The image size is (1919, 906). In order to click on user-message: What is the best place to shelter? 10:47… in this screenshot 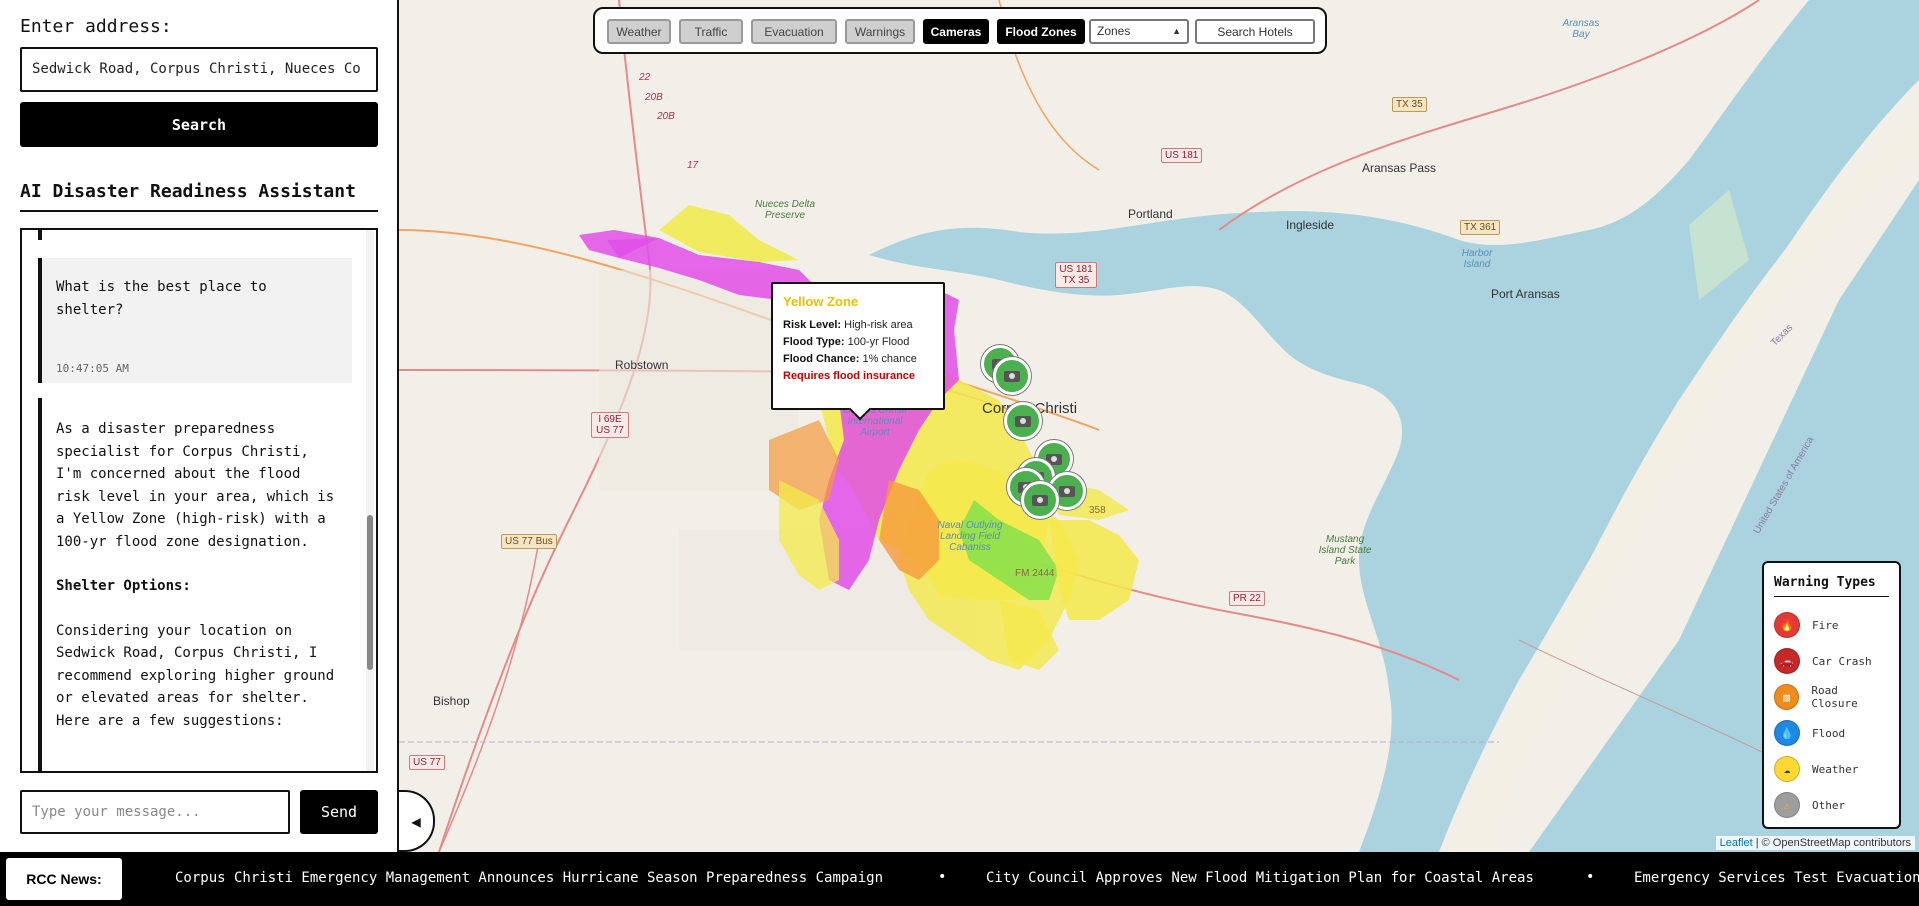, I will do `click(195, 320)`.